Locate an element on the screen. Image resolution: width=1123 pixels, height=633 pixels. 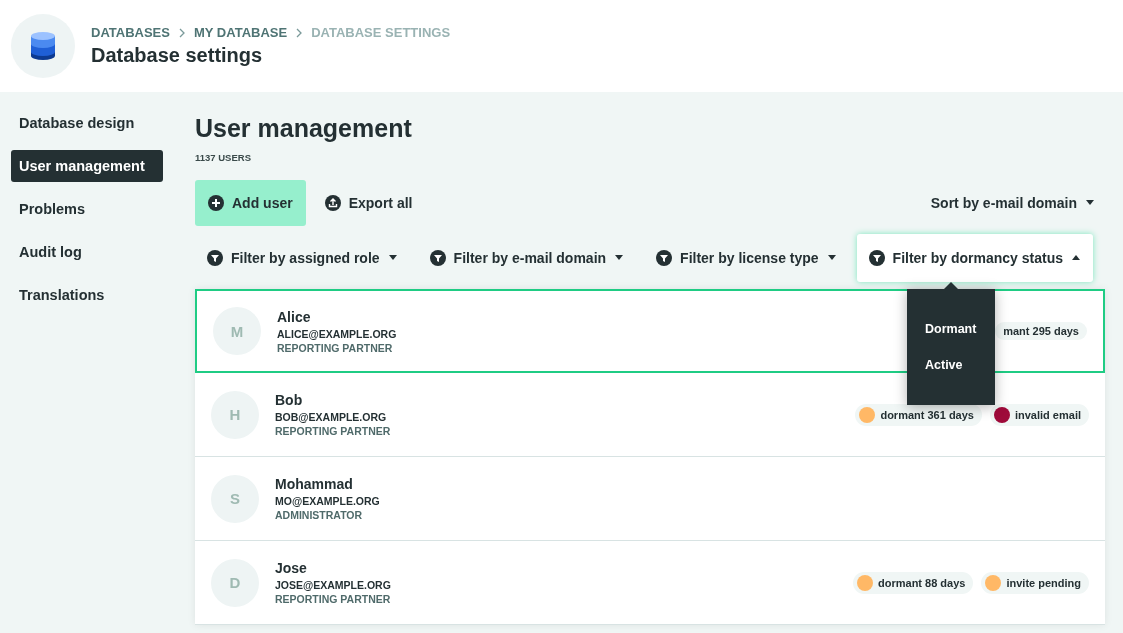
user-role: ADMINISTRATOR is located at coordinates (319, 515).